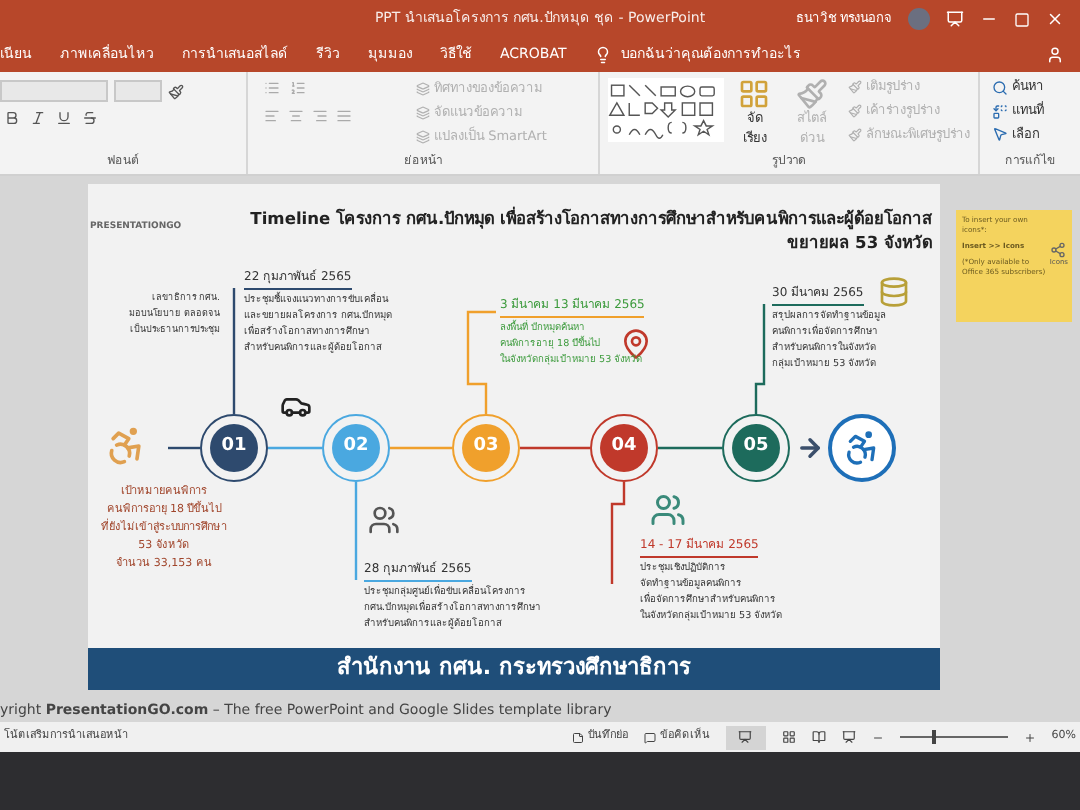 This screenshot has height=810, width=1080. I want to click on lightbulb-icon, so click(603, 55).